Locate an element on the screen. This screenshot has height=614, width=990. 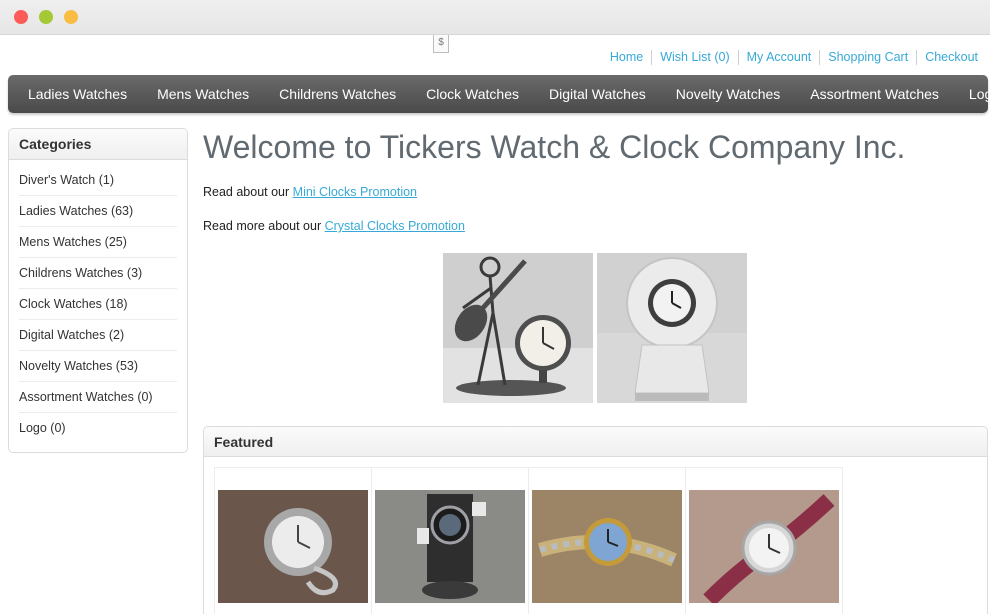
category-item: Mens Watches (25) is located at coordinates (98, 242).